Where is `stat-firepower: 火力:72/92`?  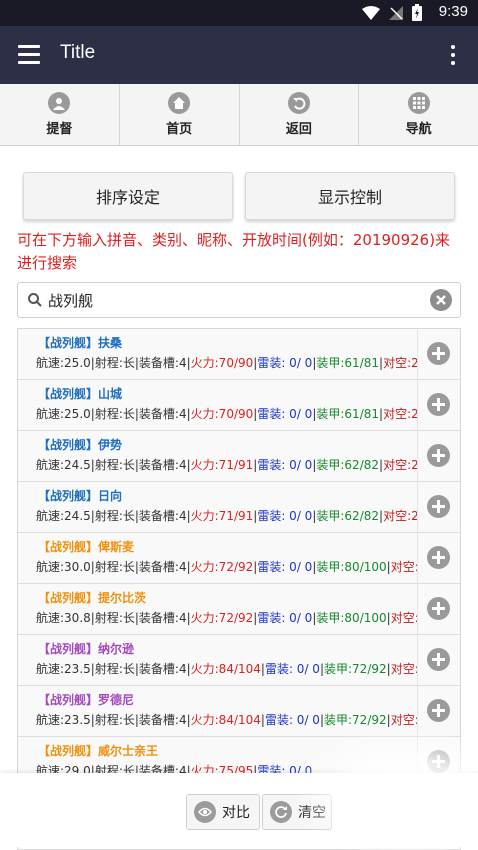
stat-firepower: 火力:72/92 is located at coordinates (222, 618).